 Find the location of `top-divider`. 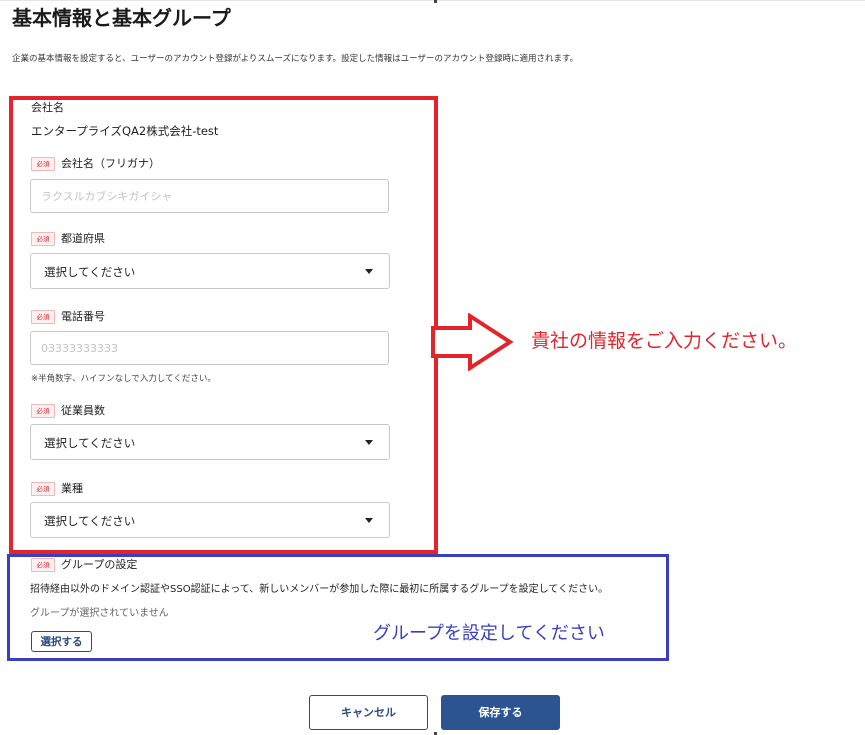

top-divider is located at coordinates (432, 0).